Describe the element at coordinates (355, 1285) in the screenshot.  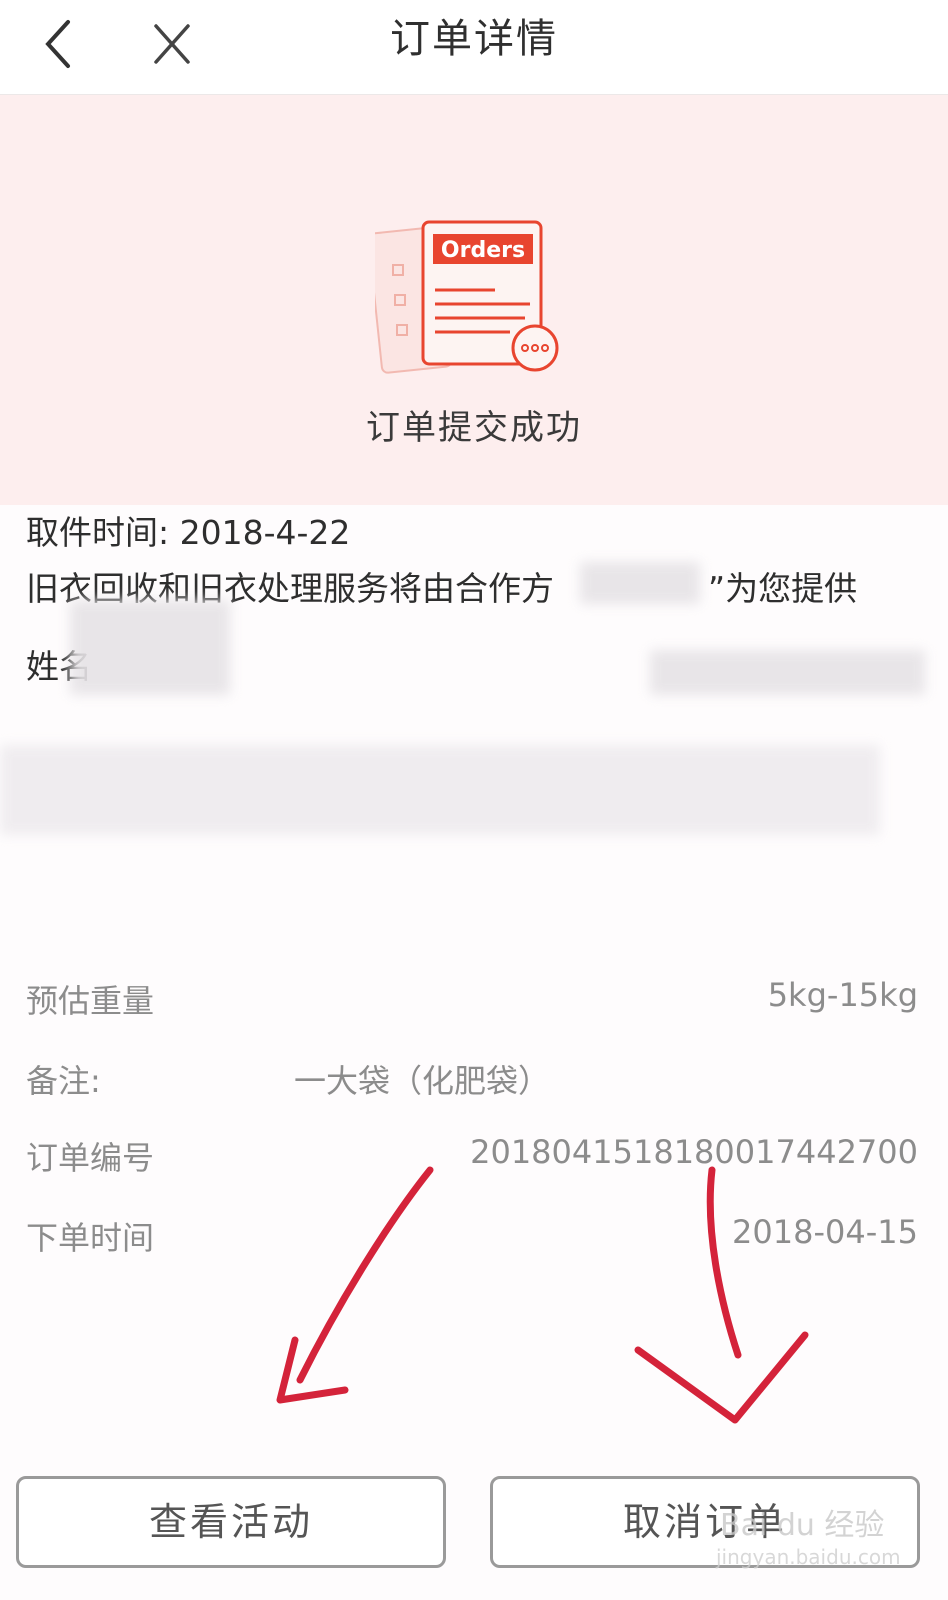
I see `left-arrow-annotation` at that location.